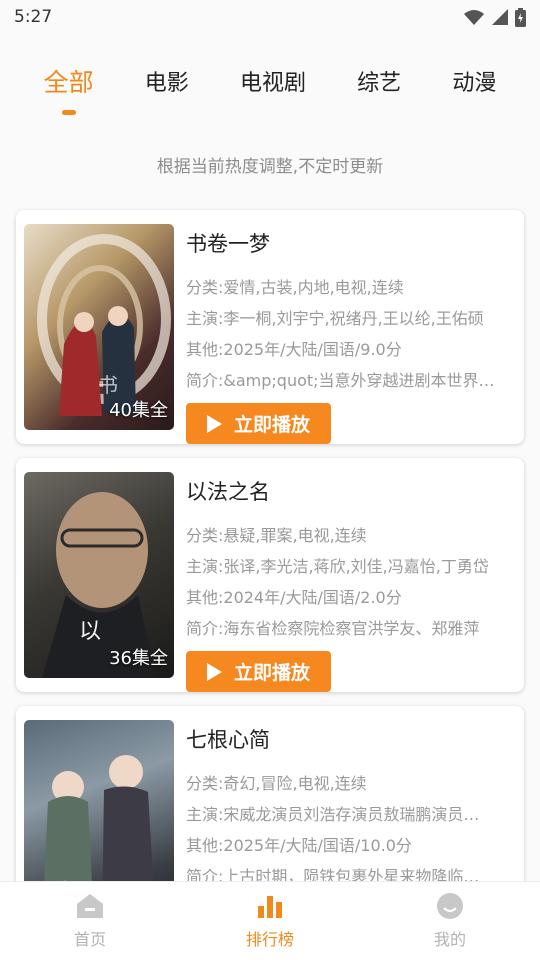 The width and height of the screenshot is (540, 960). Describe the element at coordinates (138, 658) in the screenshot. I see `episode-count: 36集全` at that location.